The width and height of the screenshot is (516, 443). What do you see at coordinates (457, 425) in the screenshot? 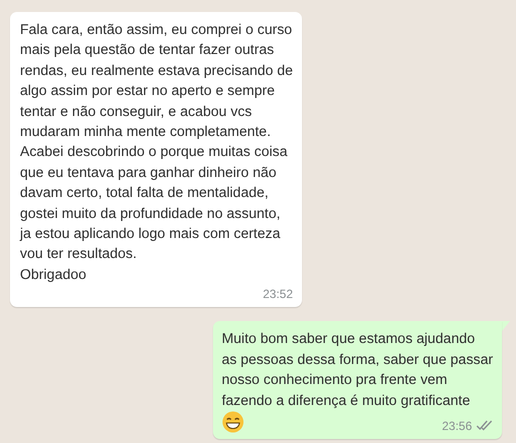
I see `message-time: 23:56` at bounding box center [457, 425].